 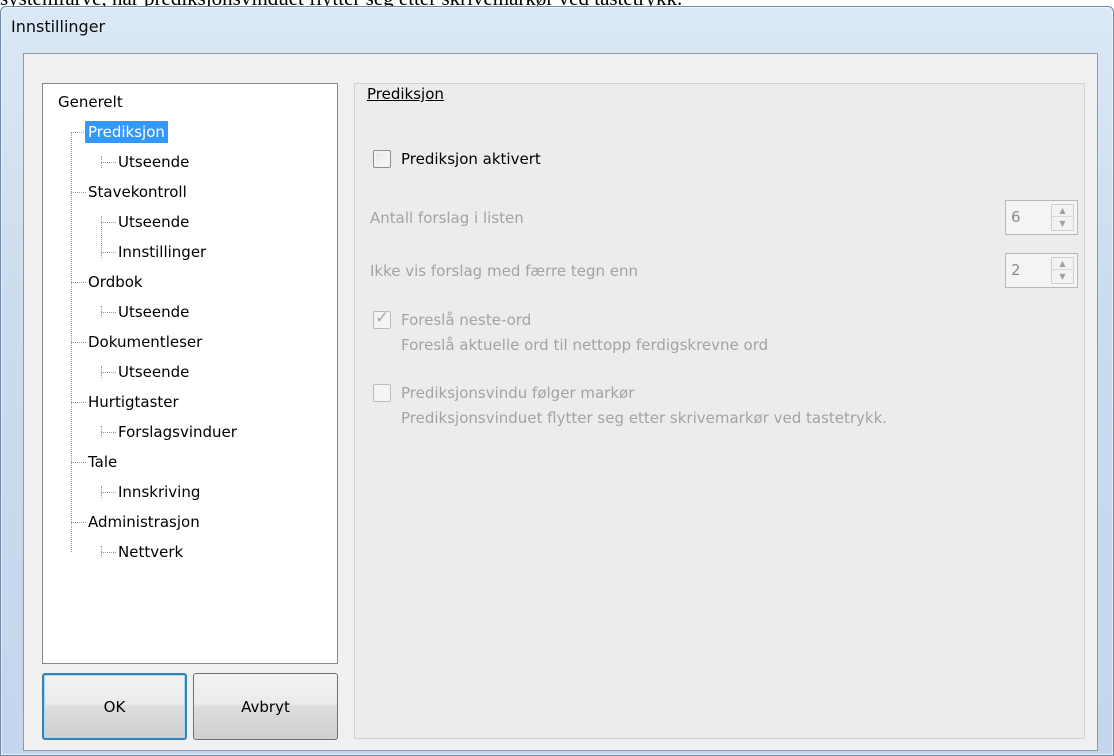 I want to click on tree-item-nettverk: Nettverk, so click(x=150, y=552).